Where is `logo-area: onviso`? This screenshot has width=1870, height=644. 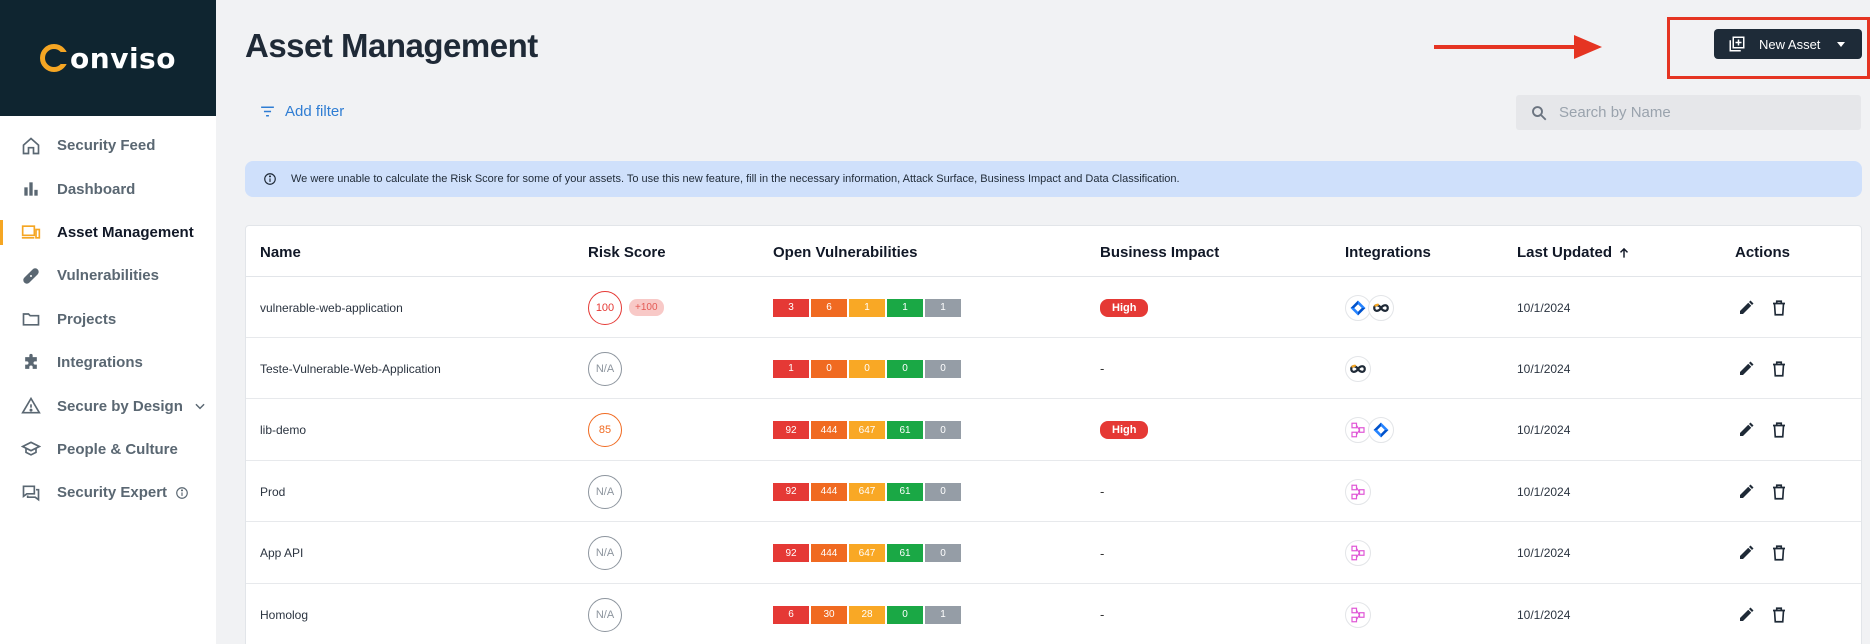
logo-area: onviso is located at coordinates (108, 58).